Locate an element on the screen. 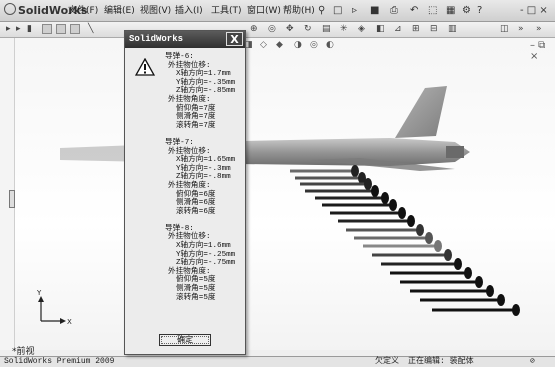 The width and height of the screenshot is (555, 367). message-line: 俯仰角=5度 is located at coordinates (196, 280).